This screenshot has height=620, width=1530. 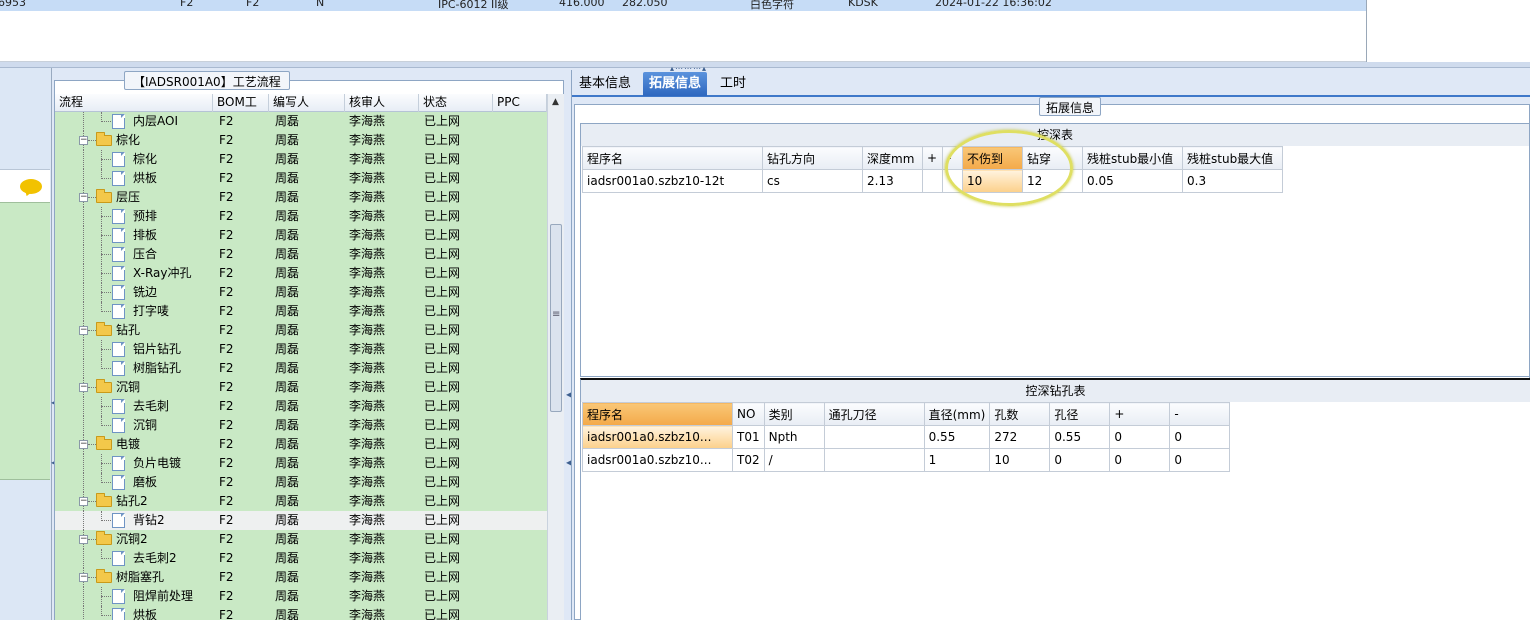 I want to click on table-cell: cs, so click(x=812, y=181).